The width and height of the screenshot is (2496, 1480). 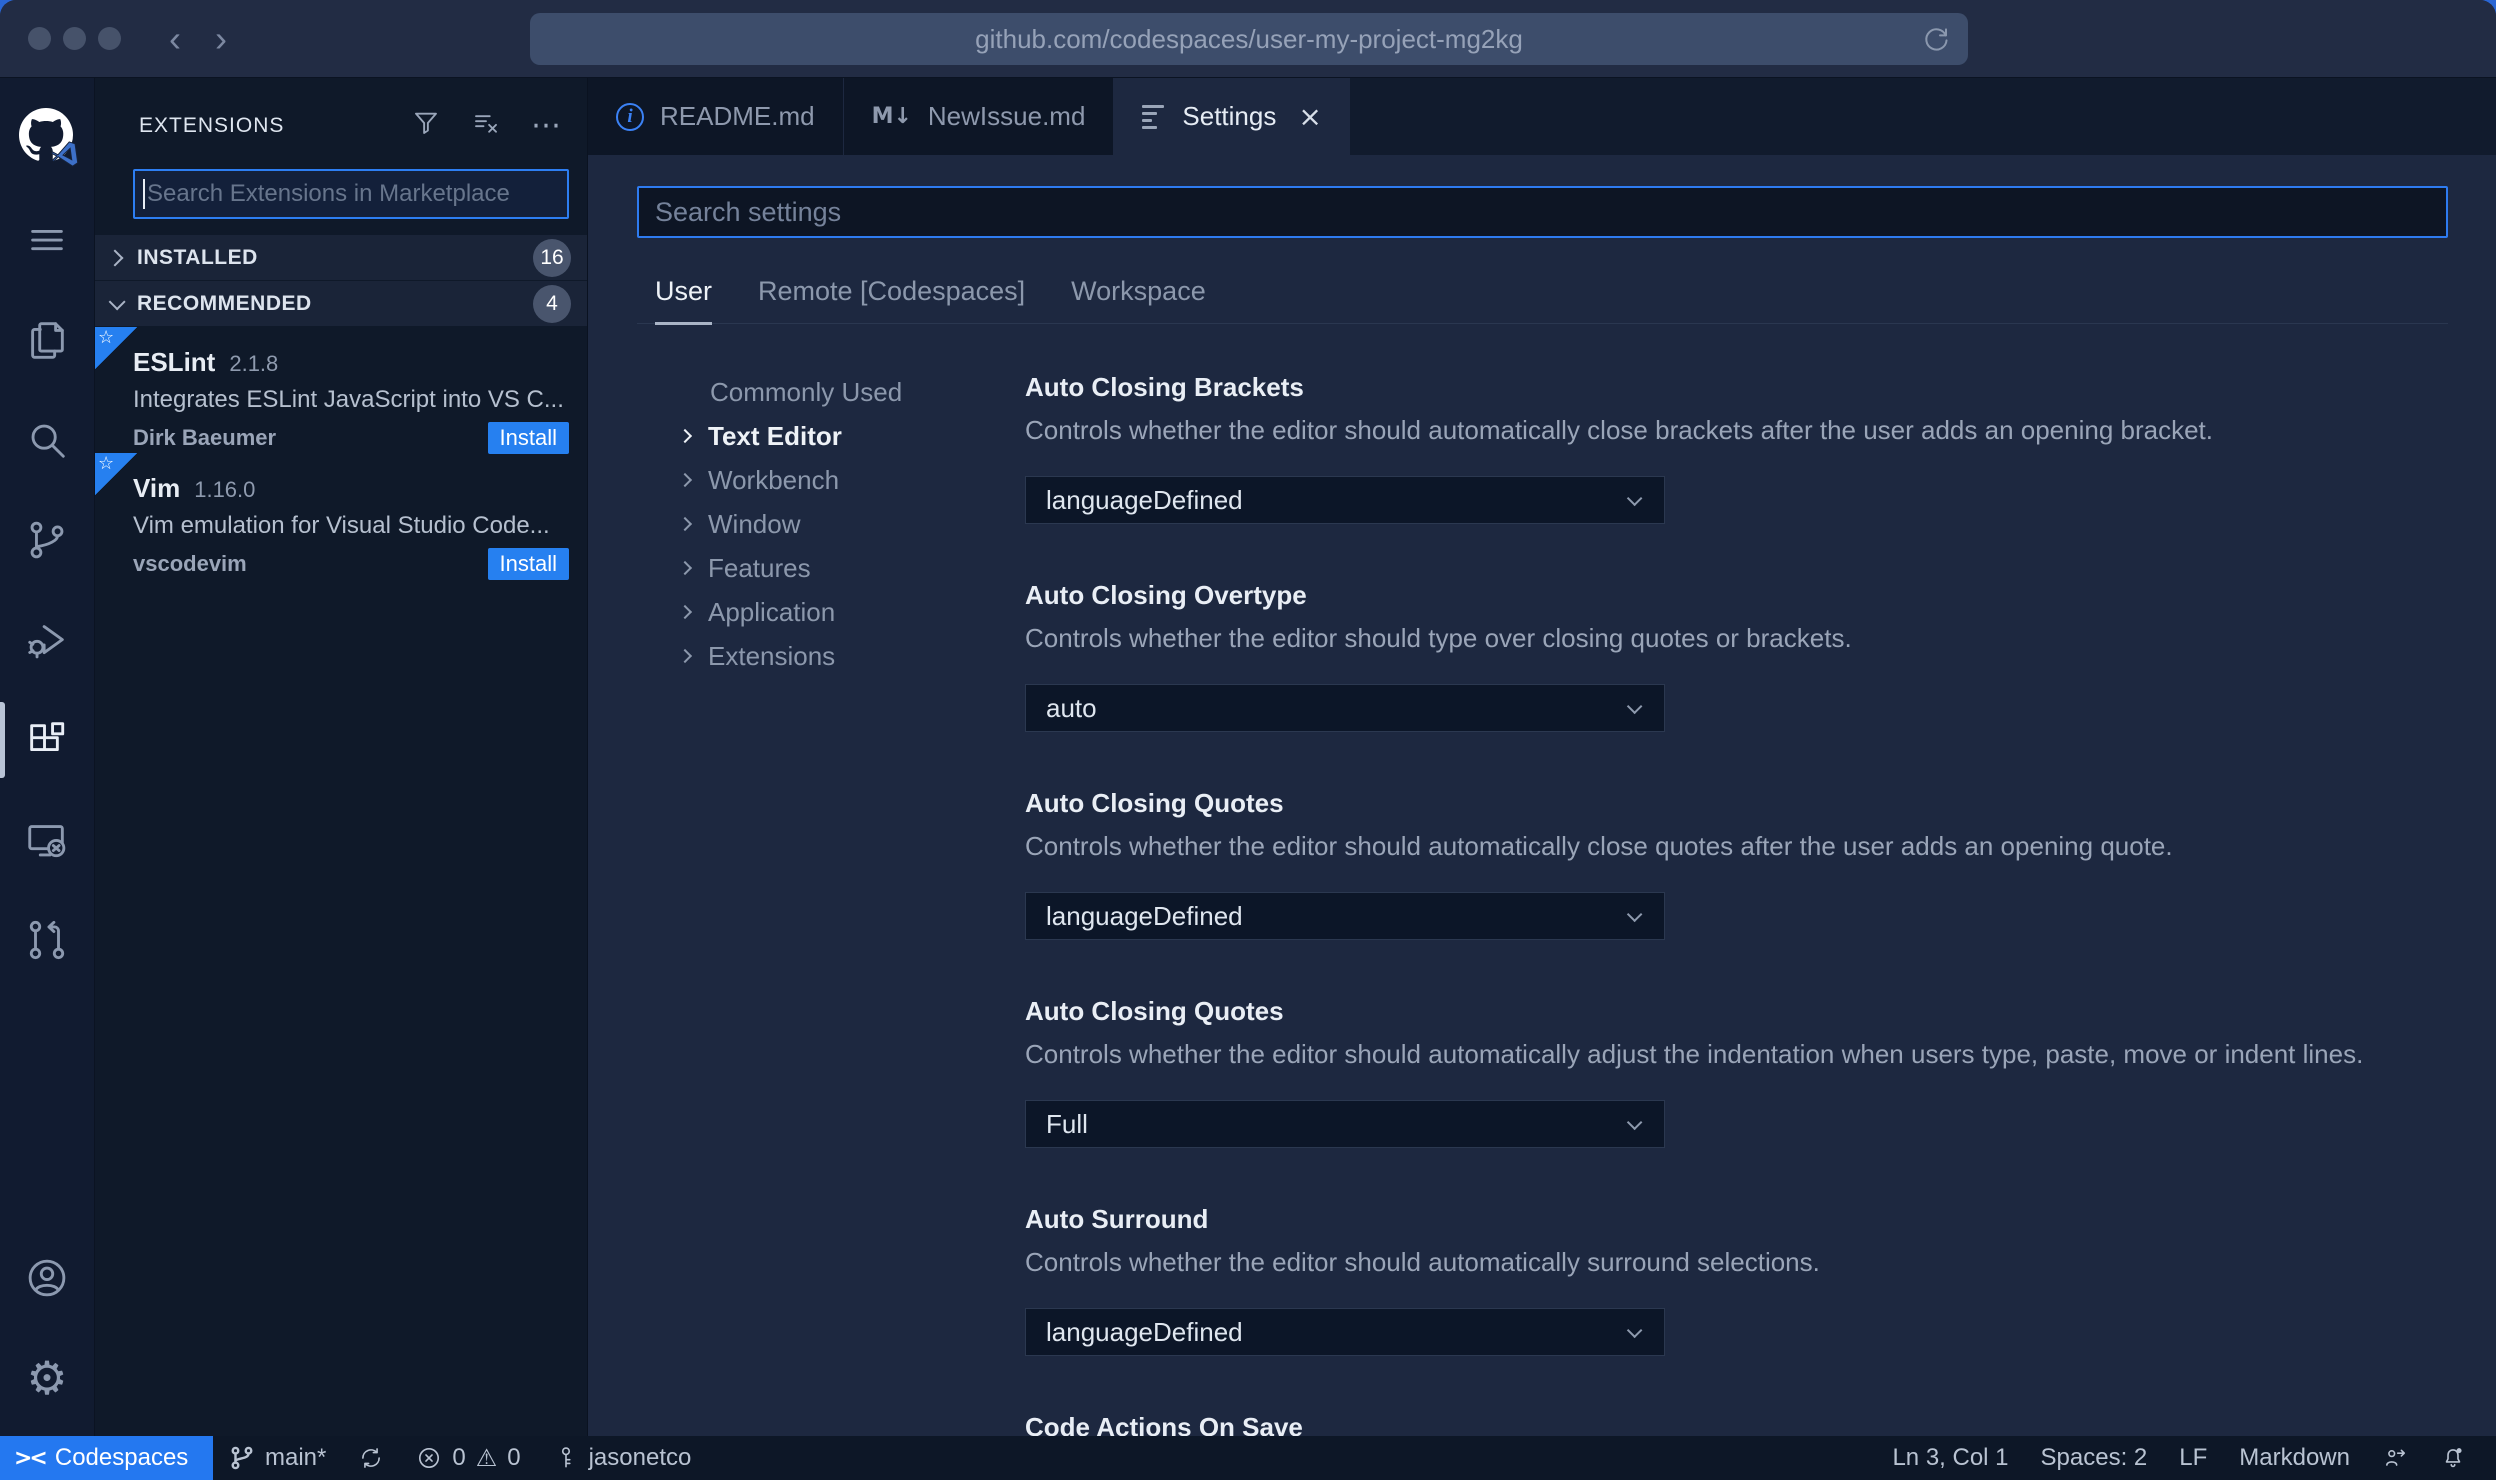 What do you see at coordinates (197, 257) in the screenshot?
I see `section-label: INSTALLED` at bounding box center [197, 257].